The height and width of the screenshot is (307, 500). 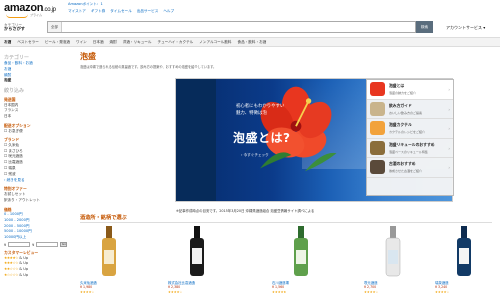 I want to click on price-go-button: Go, so click(x=64, y=245).